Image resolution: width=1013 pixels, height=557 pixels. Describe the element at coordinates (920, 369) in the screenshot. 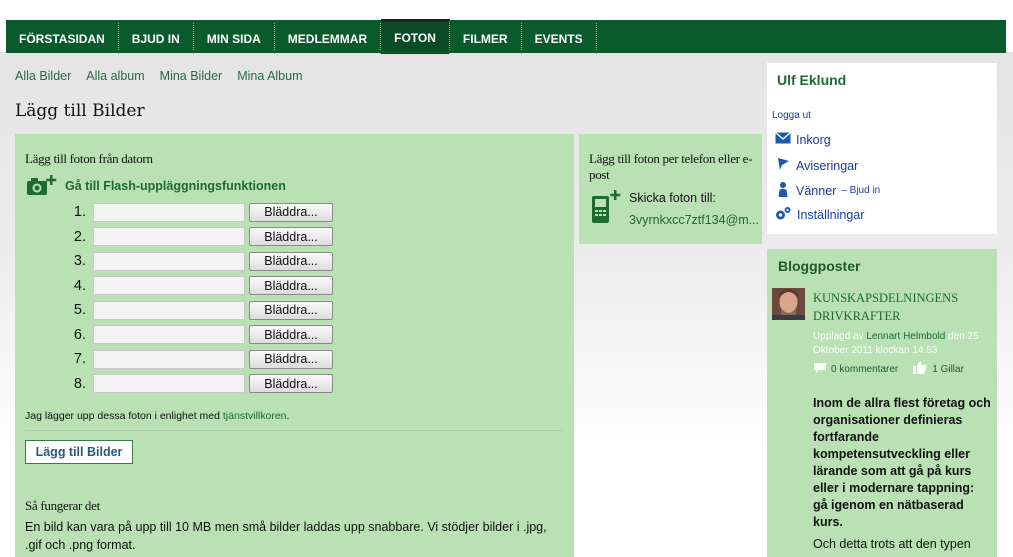

I see `like-icon` at that location.